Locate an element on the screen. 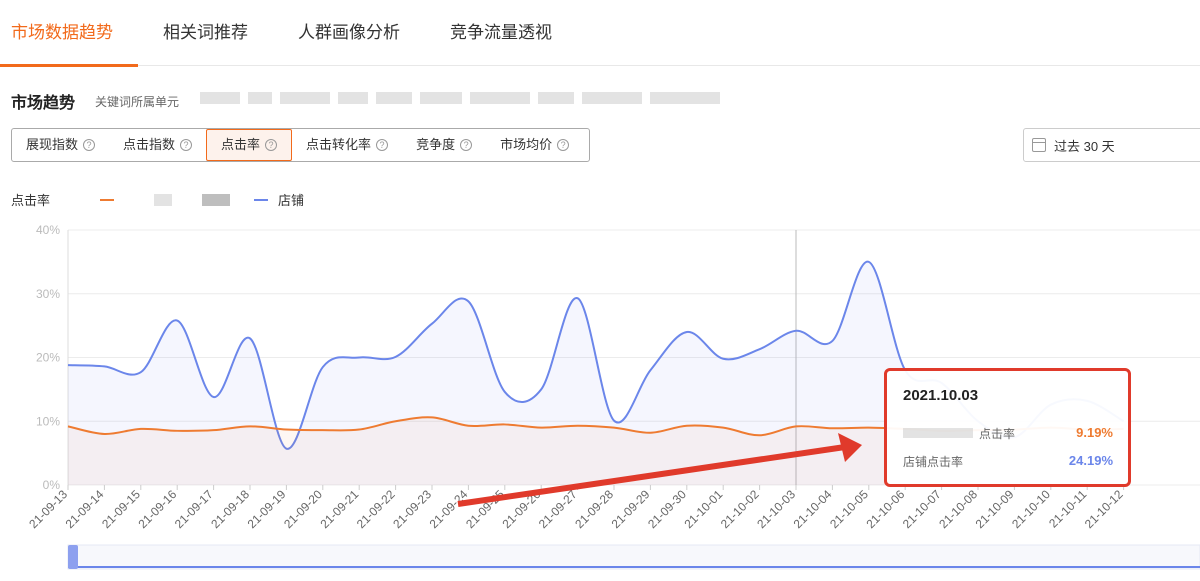  tab-audience-analysis: 人群画像分析 is located at coordinates (349, 33).